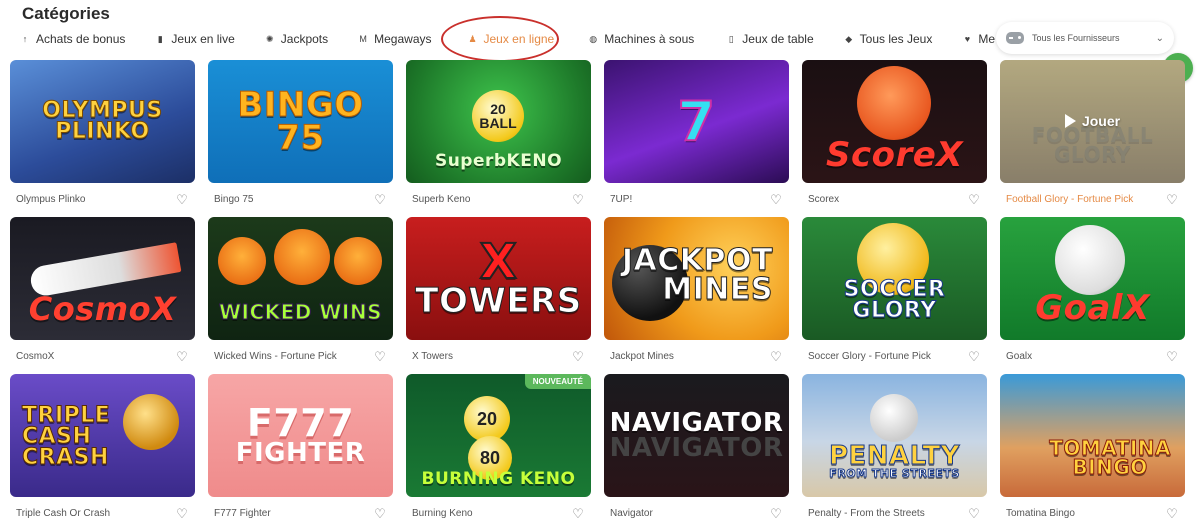 This screenshot has height=528, width=1197. I want to click on game-logo: NAVIGATOR NAVIGATOR, so click(697, 435).